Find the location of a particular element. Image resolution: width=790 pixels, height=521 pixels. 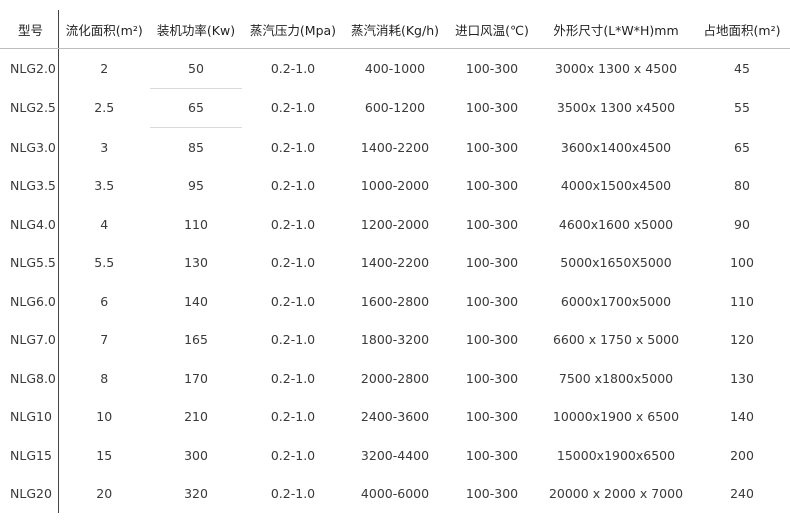

cell-model: NLG3.5 is located at coordinates (29, 185).